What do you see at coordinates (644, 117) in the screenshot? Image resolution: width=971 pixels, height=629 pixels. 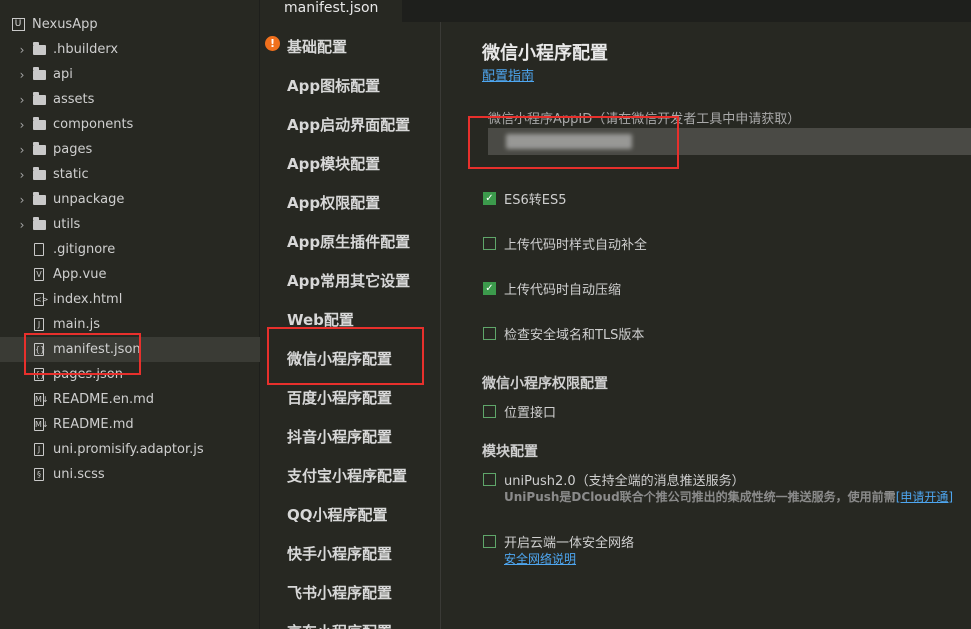 I see `appid-label: 微信小程序AppID（请在微信开发者工具中申请获取）` at bounding box center [644, 117].